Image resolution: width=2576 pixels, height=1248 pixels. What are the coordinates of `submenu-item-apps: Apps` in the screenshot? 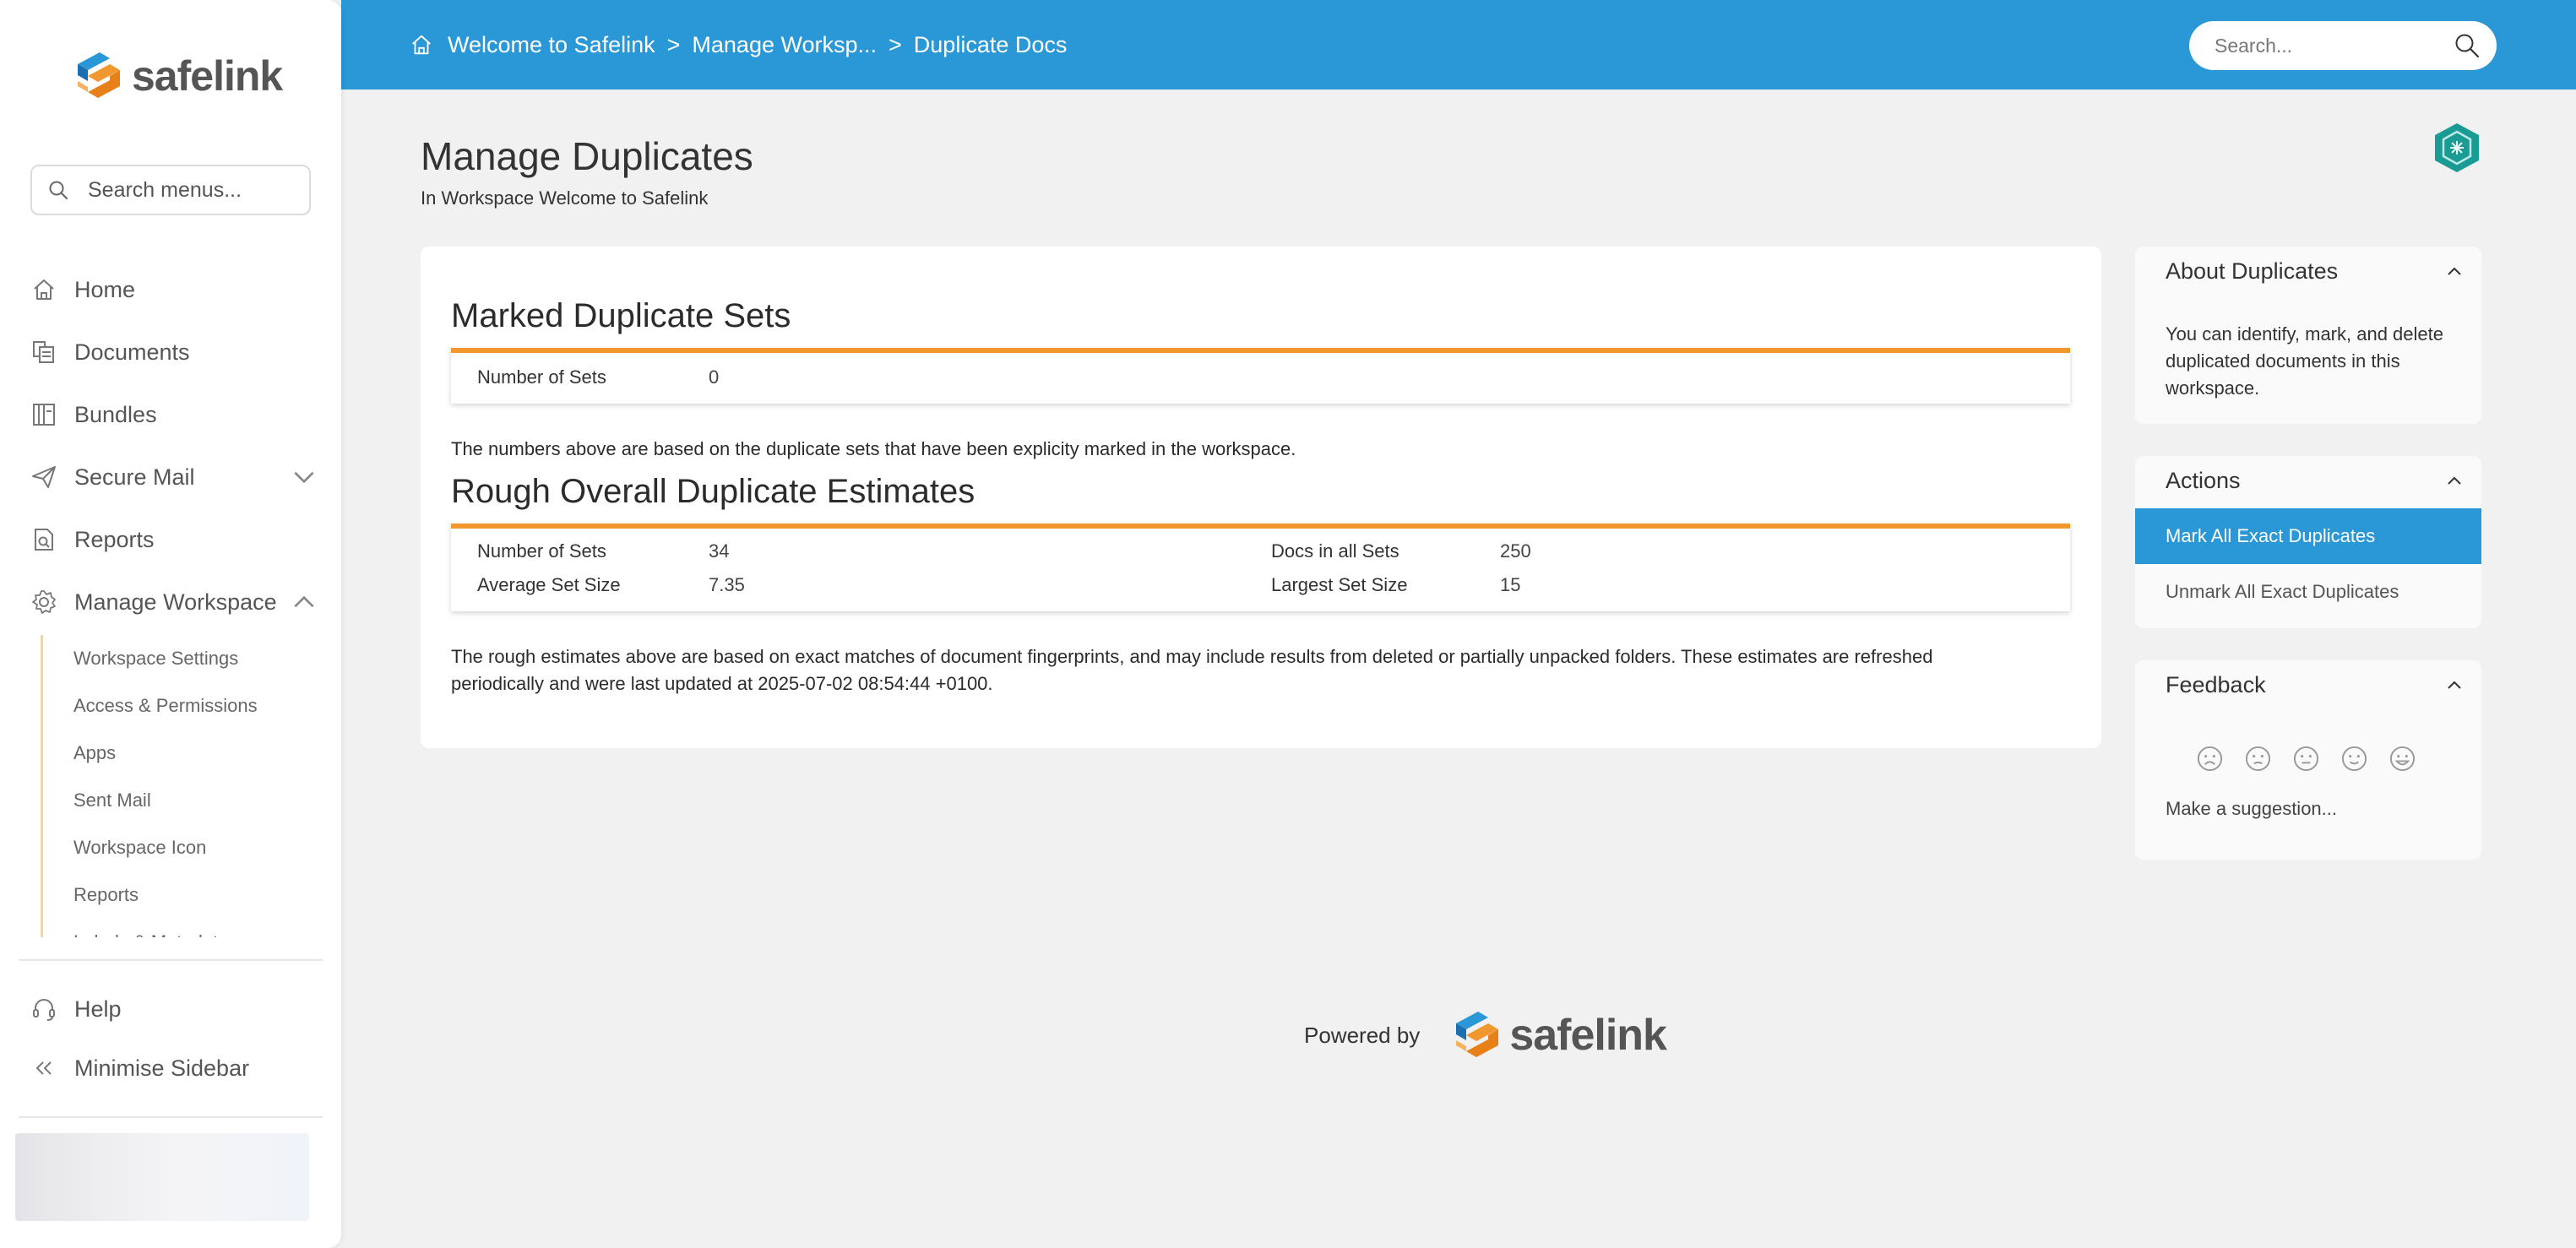 It's located at (177, 753).